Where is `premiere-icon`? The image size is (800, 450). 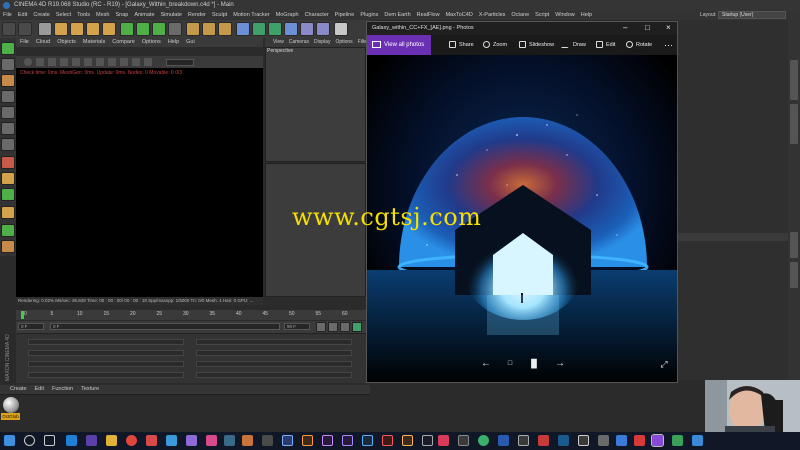
premiere-icon is located at coordinates (327, 440).